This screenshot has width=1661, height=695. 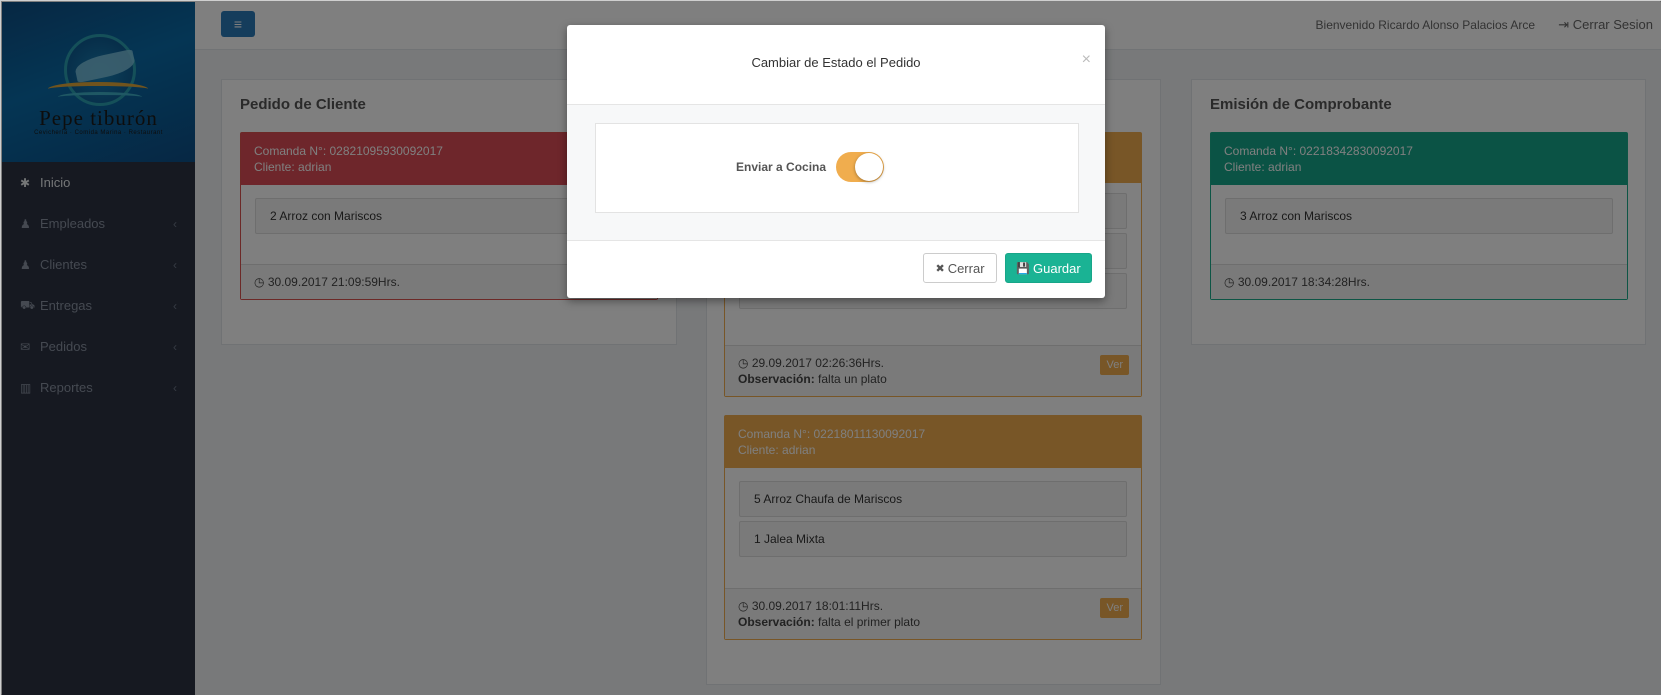 I want to click on send-to-kitchen-toggle, so click(x=860, y=167).